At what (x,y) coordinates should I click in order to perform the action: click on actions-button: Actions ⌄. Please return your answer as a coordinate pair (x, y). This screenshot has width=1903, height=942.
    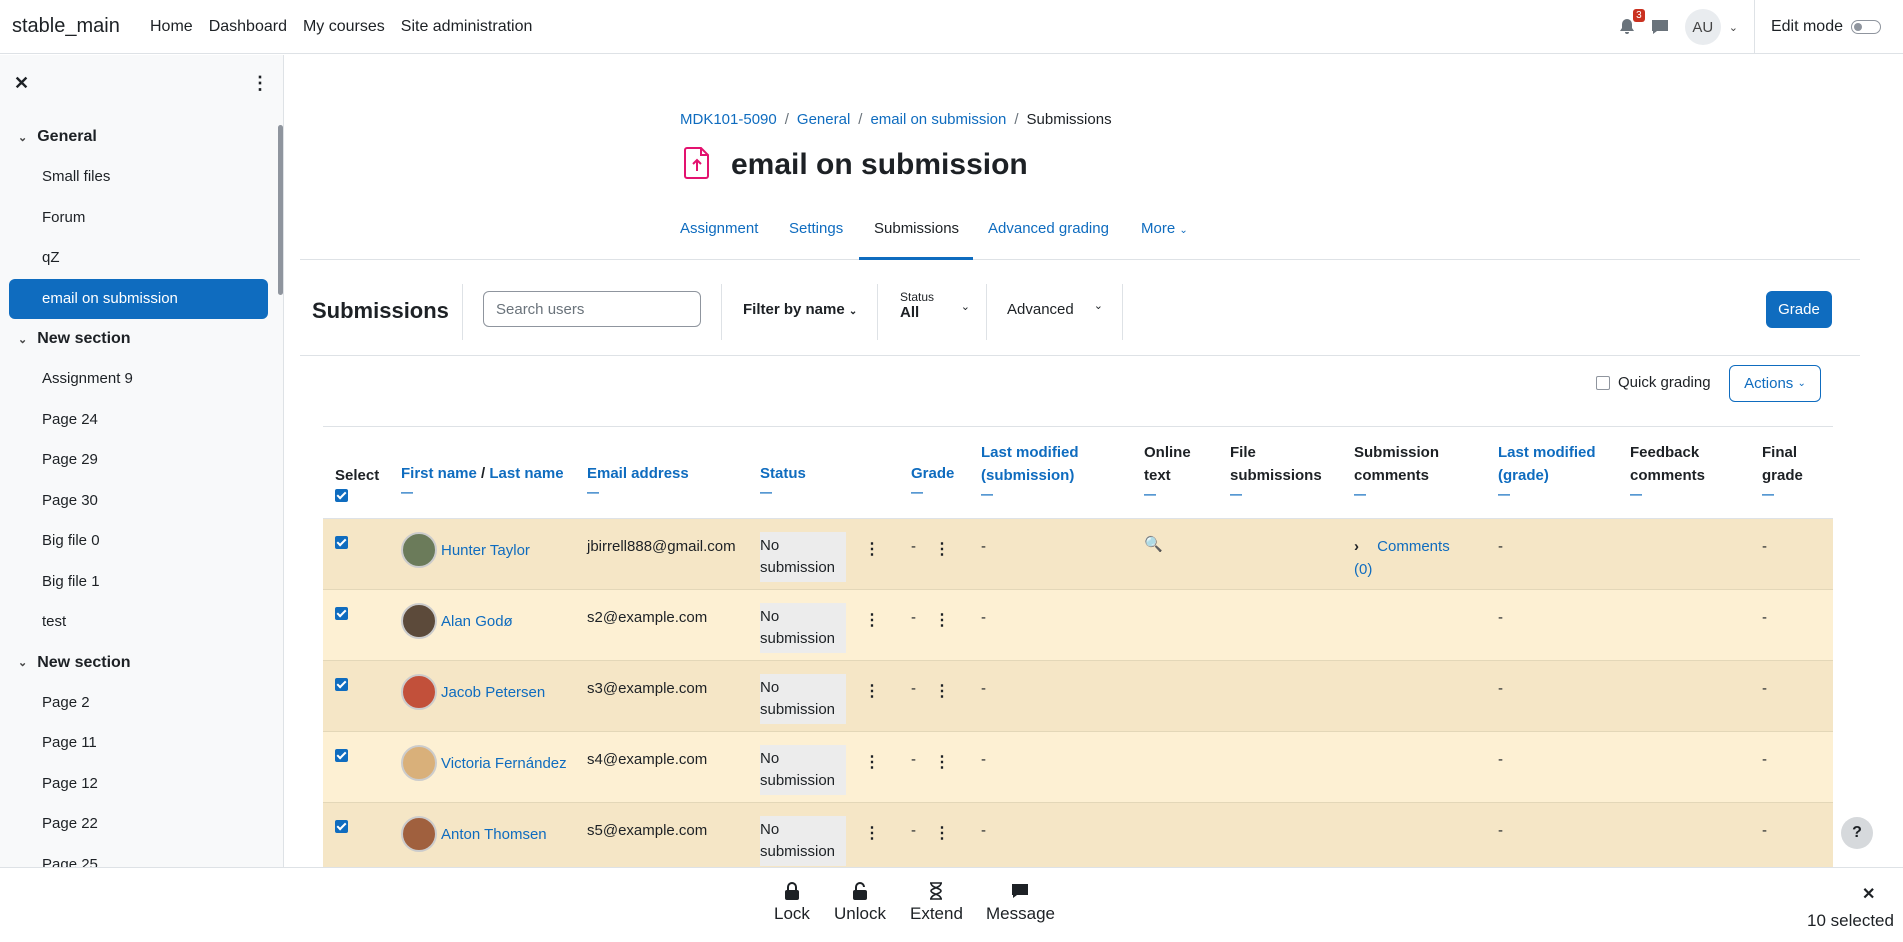
    Looking at the image, I should click on (1775, 383).